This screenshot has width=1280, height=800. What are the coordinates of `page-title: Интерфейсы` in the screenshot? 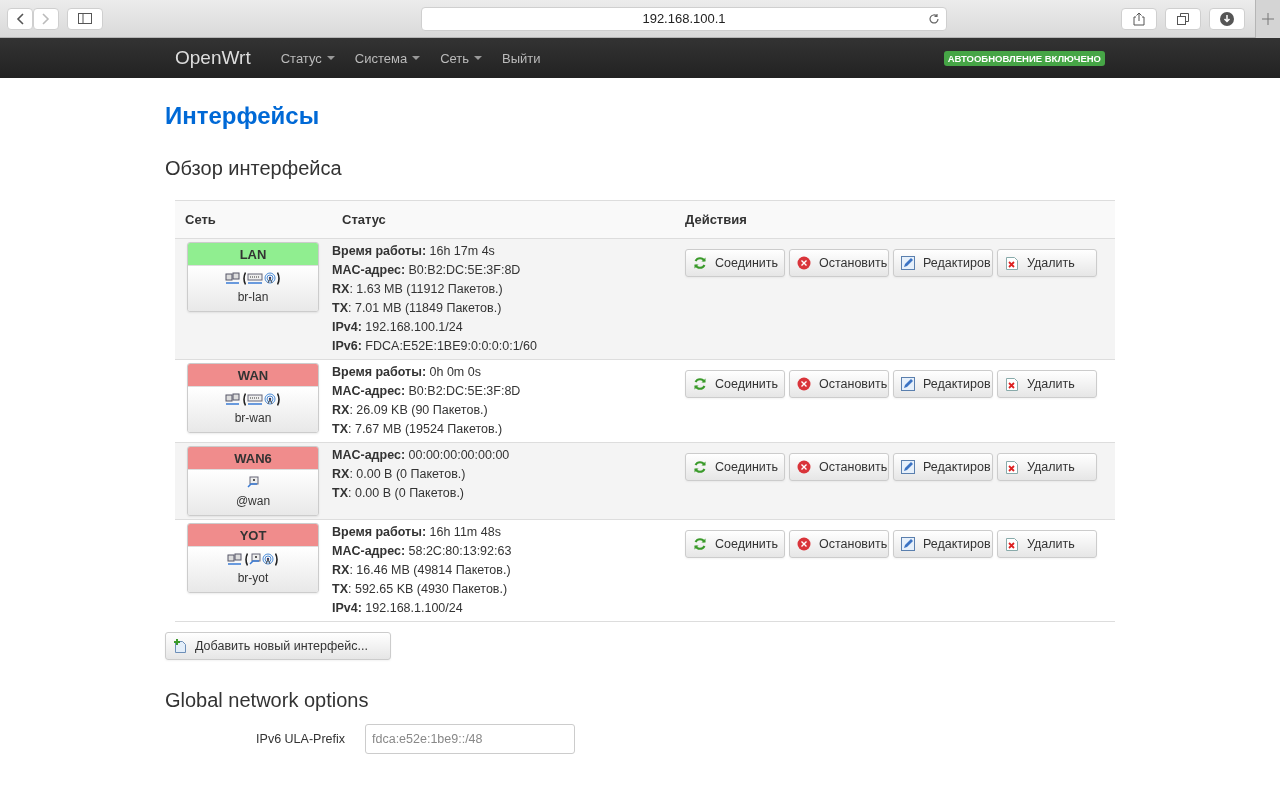 It's located at (243, 116).